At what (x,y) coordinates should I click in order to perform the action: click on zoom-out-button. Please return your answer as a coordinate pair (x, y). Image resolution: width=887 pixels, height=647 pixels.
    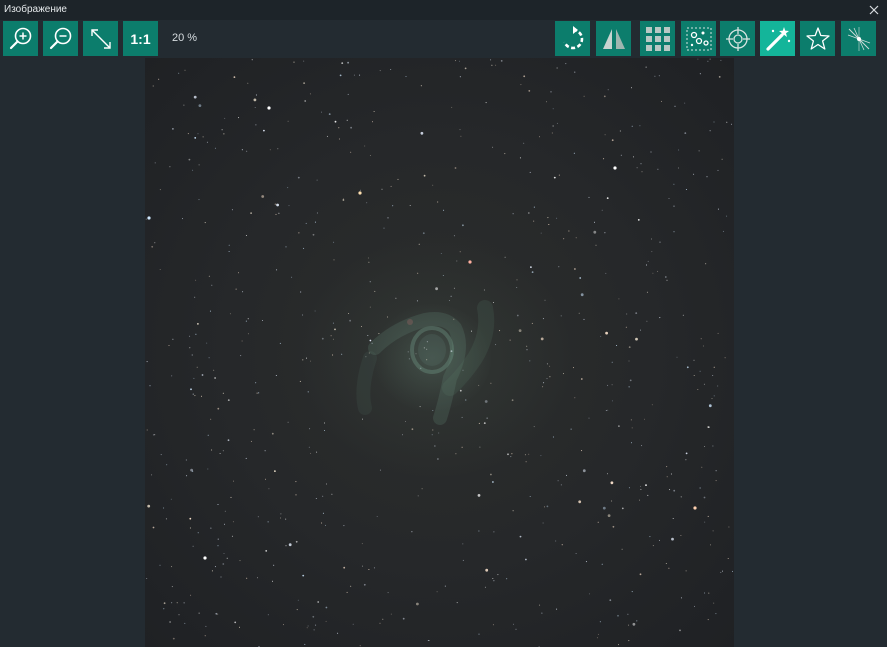
    Looking at the image, I should click on (60, 38).